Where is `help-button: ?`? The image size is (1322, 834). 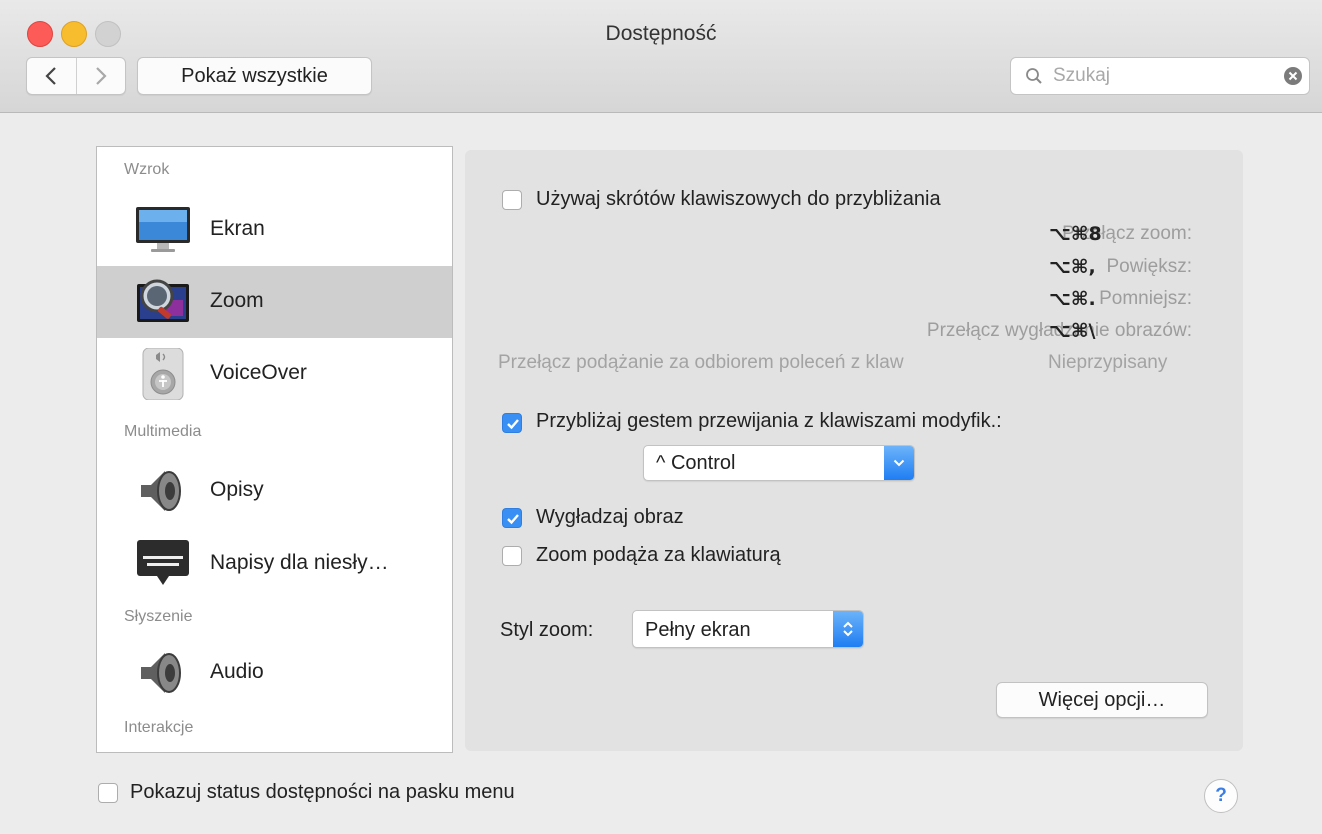 help-button: ? is located at coordinates (1221, 796).